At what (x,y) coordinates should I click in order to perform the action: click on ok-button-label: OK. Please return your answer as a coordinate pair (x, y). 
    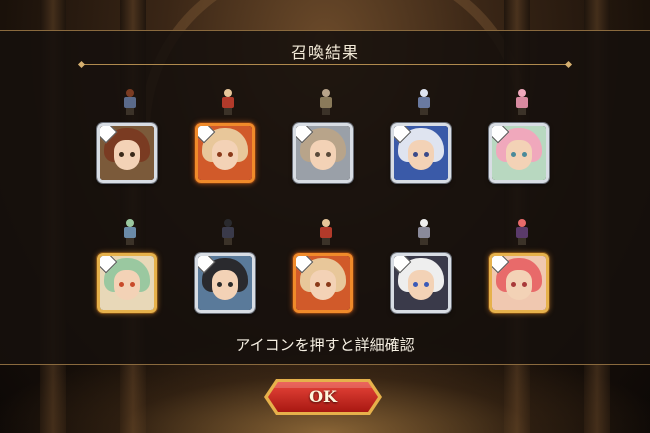
    Looking at the image, I should click on (323, 396).